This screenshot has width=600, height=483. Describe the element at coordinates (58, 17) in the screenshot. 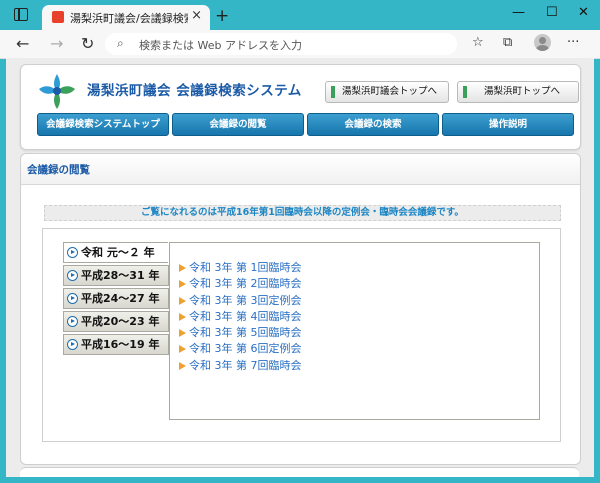

I see `favicon-icon` at that location.